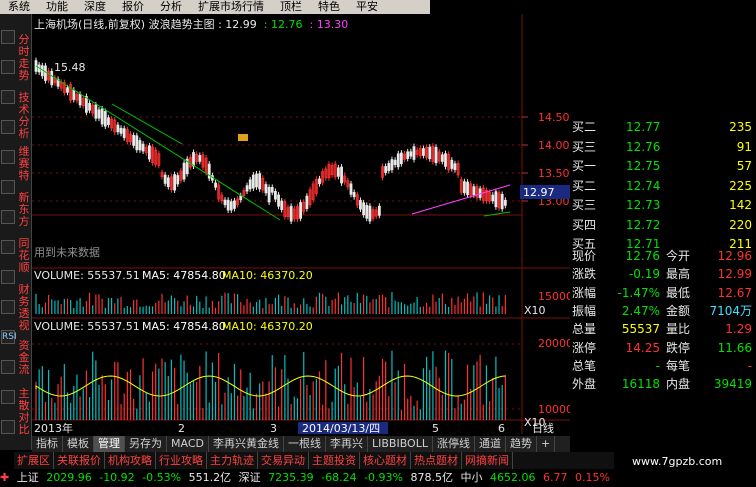  I want to click on high-price-label: 15.48, so click(70, 67).